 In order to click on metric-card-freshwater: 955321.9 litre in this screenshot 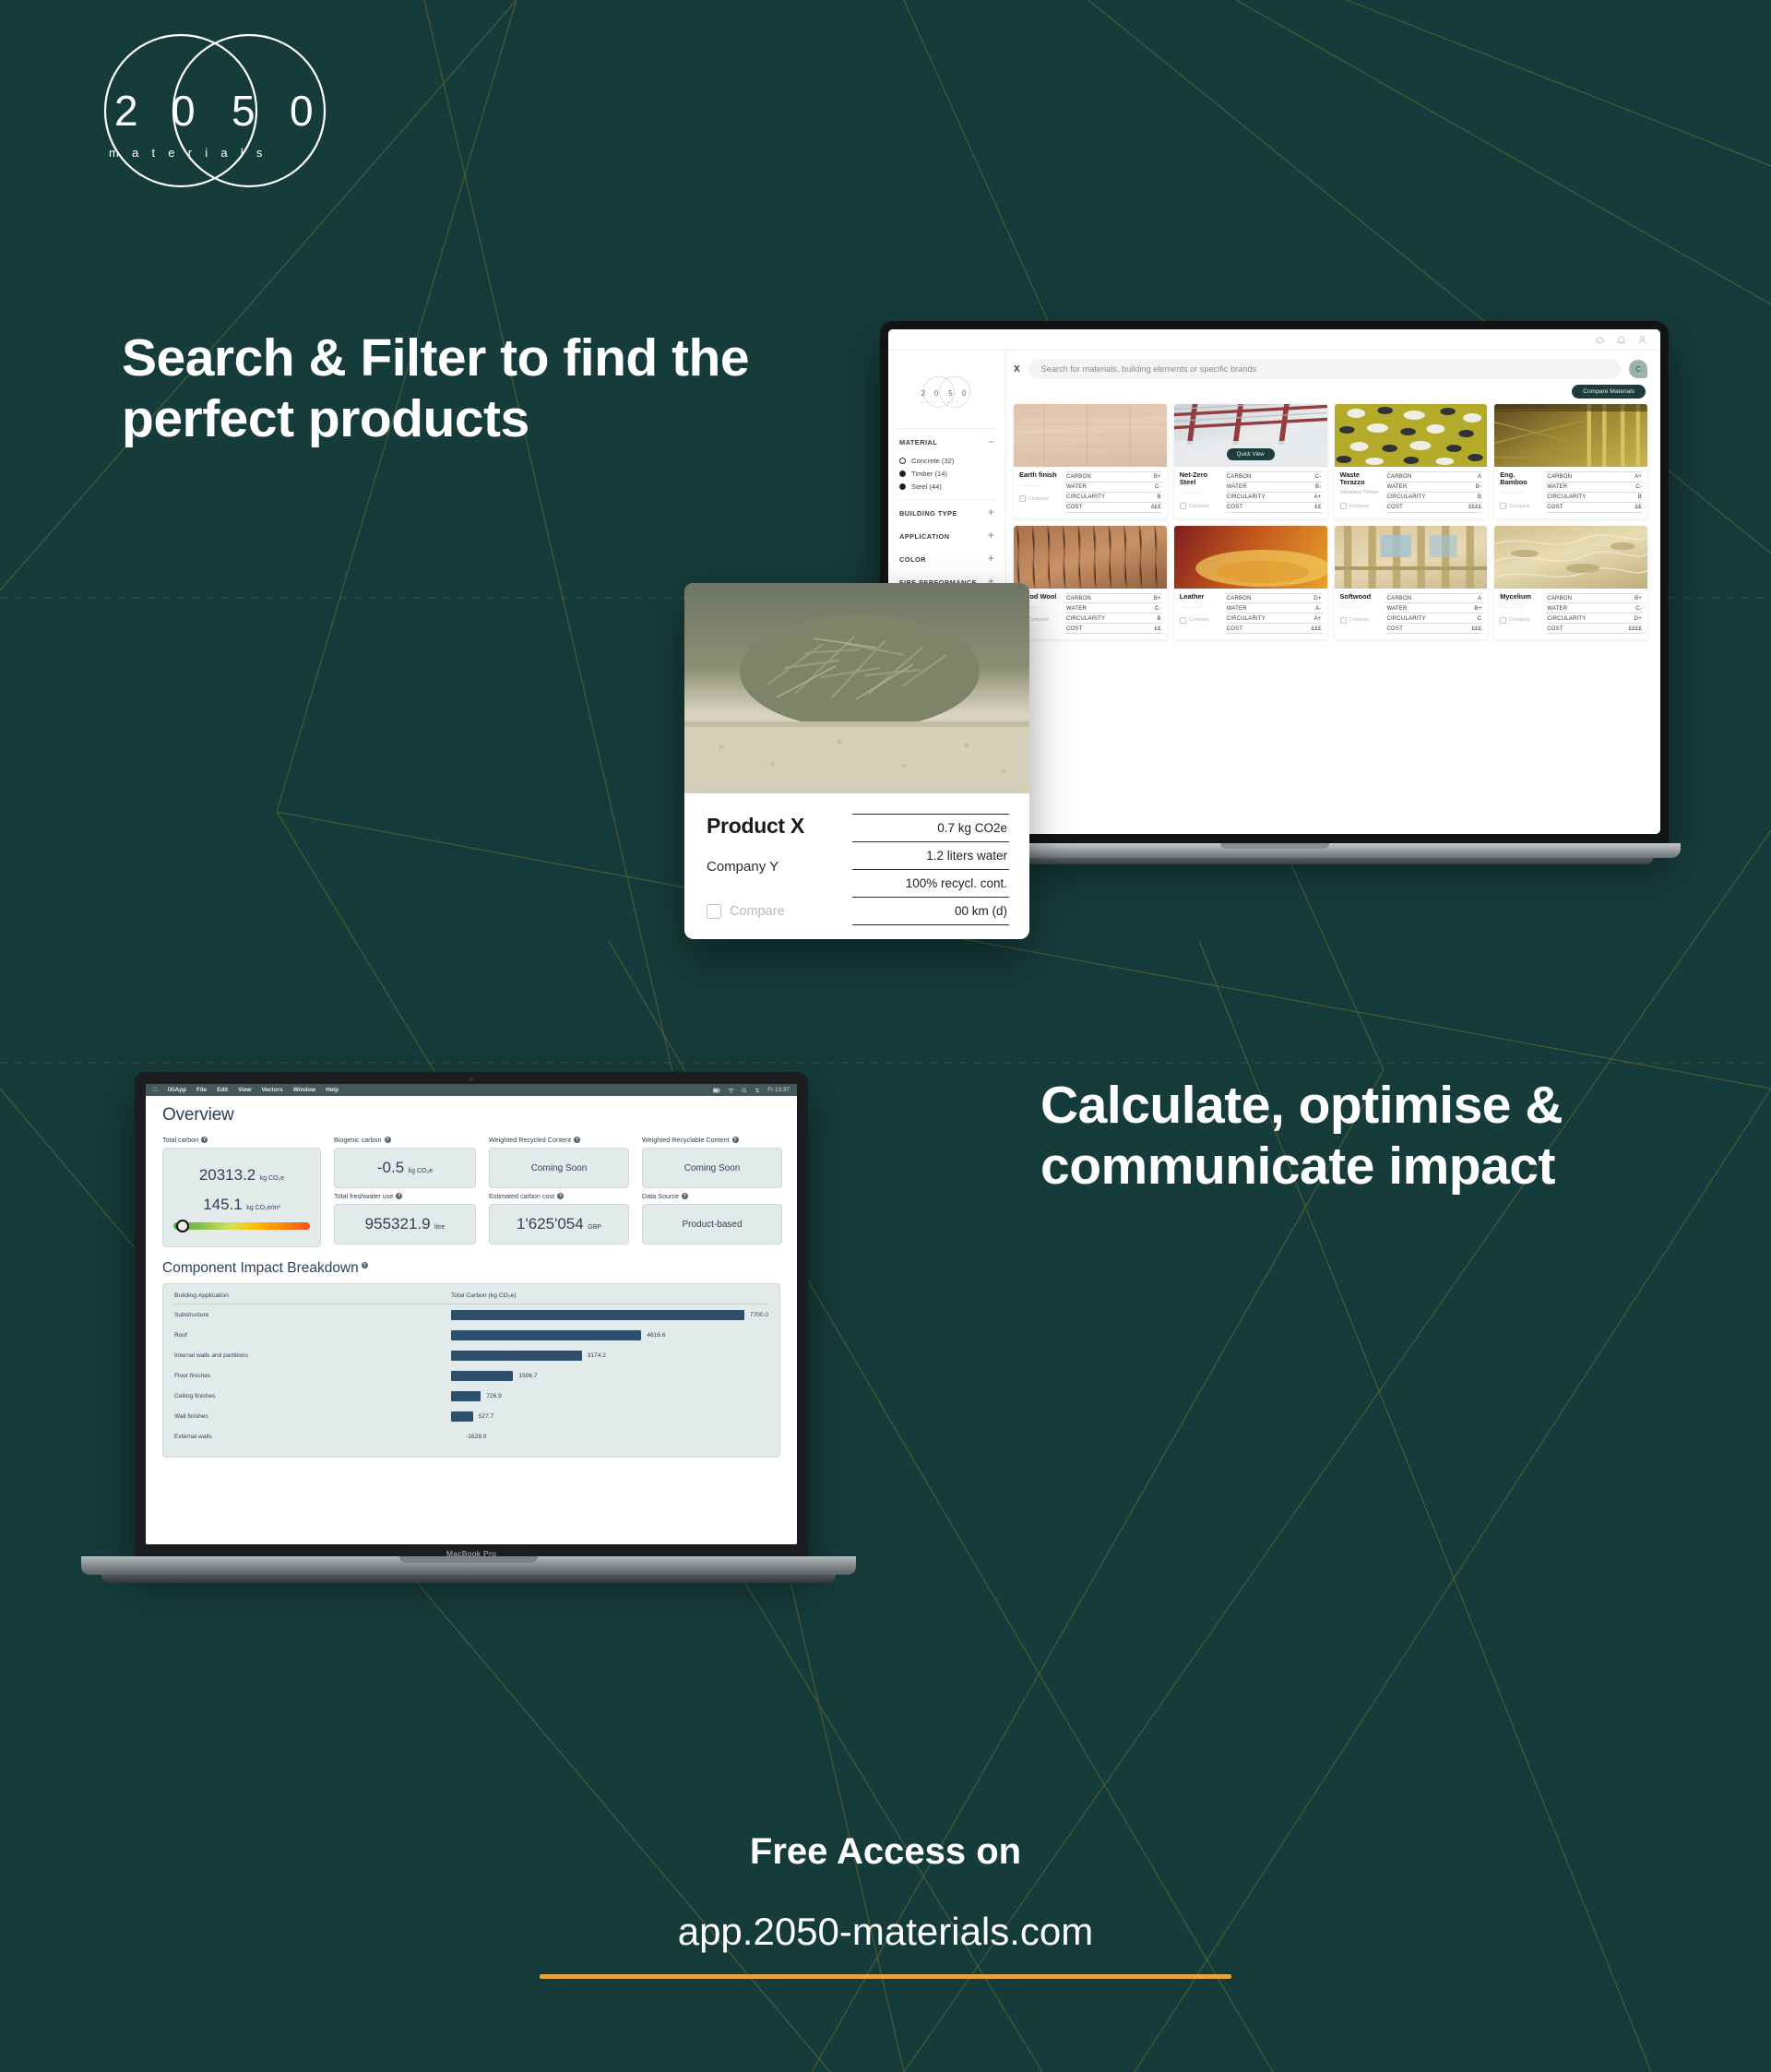, I will do `click(405, 1224)`.